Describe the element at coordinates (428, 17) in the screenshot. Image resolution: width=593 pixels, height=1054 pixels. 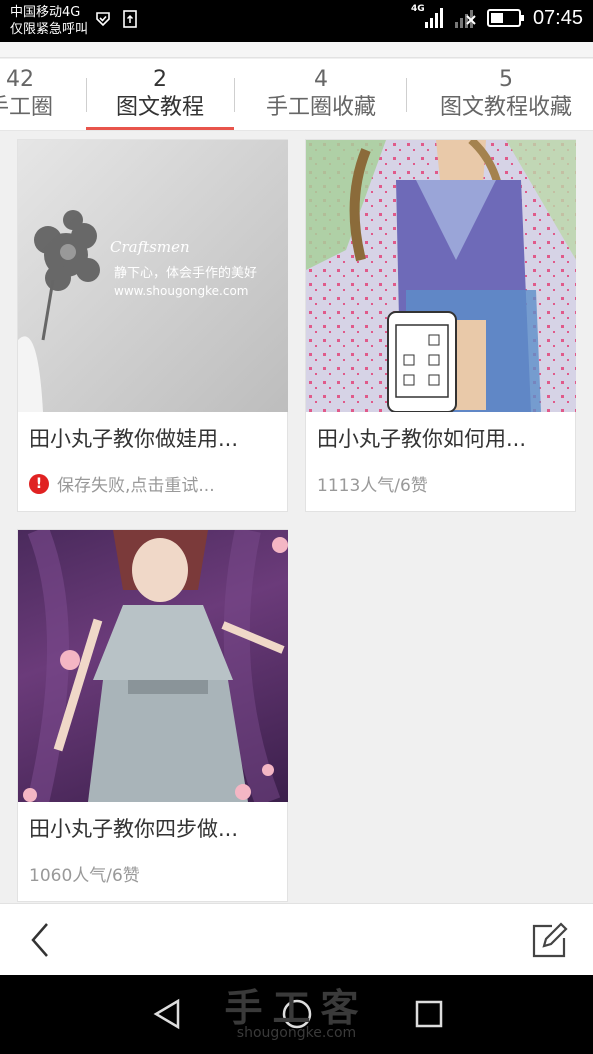
I see `signal-icon: 4G` at that location.